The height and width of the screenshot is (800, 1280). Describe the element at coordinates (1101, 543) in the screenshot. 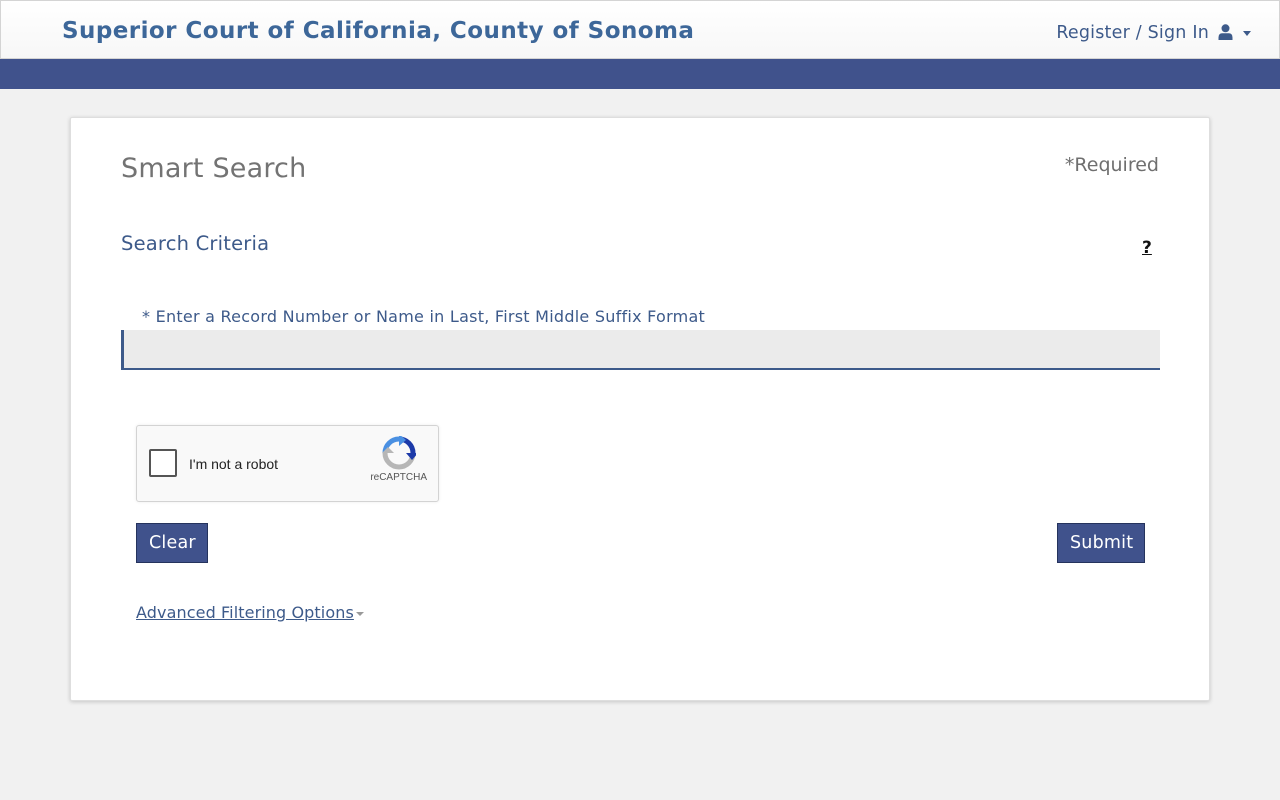

I see `submit-button: Submit` at that location.